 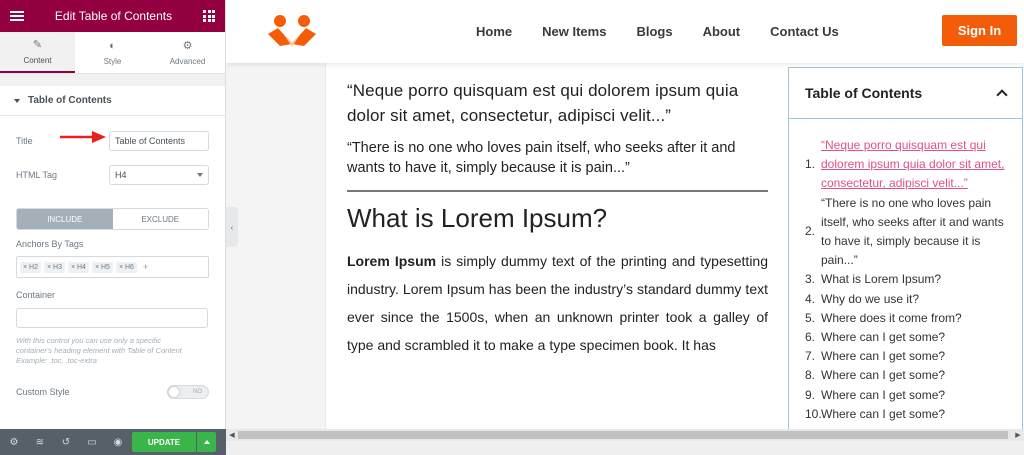 What do you see at coordinates (200, 175) in the screenshot?
I see `dropdown-arrow-icon` at bounding box center [200, 175].